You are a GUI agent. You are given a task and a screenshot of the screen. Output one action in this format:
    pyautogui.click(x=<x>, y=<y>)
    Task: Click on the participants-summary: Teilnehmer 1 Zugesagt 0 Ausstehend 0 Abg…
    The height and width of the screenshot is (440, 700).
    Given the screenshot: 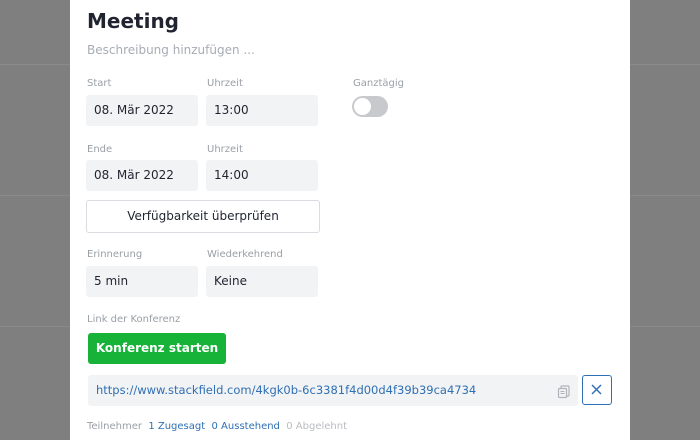 What is the action you would take?
    pyautogui.click(x=217, y=426)
    